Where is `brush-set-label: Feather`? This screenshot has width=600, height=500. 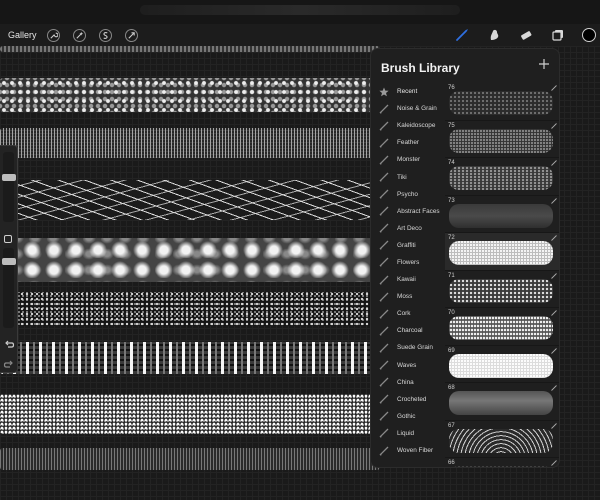 brush-set-label: Feather is located at coordinates (408, 143).